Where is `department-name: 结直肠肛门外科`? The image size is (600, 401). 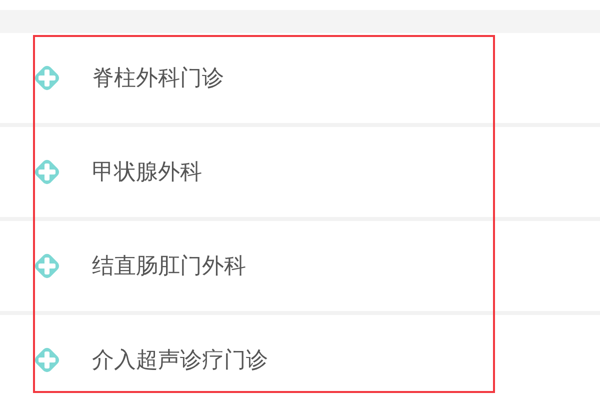
department-name: 结直肠肛门外科 is located at coordinates (169, 267).